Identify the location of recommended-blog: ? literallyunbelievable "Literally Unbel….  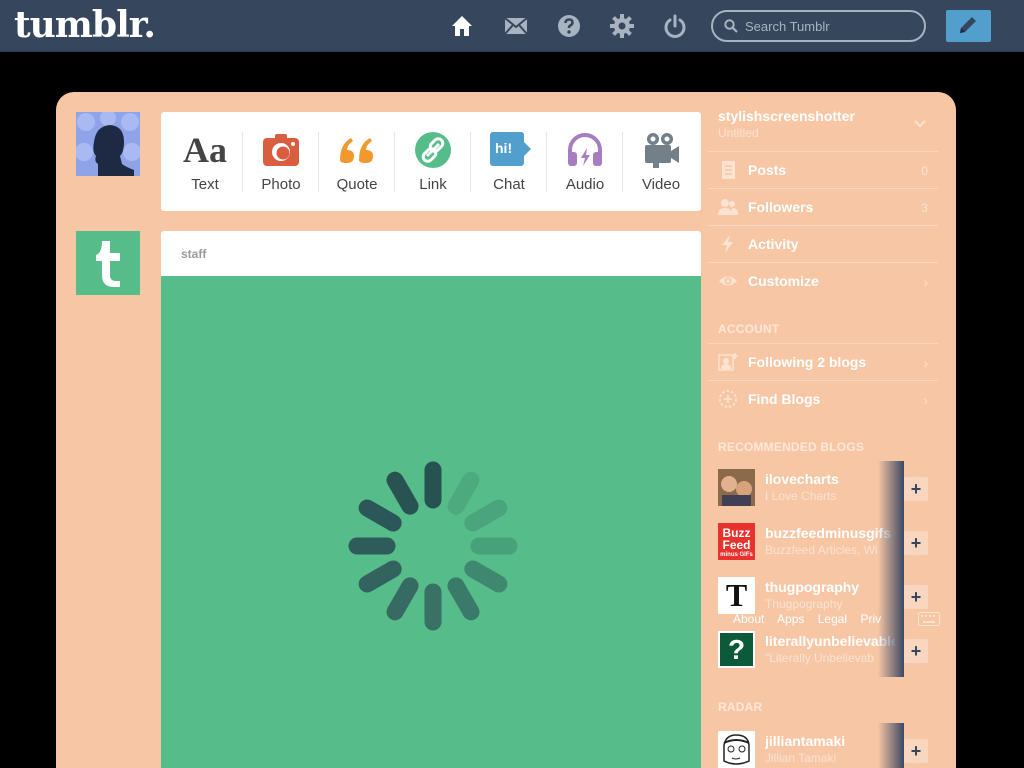
(823, 654).